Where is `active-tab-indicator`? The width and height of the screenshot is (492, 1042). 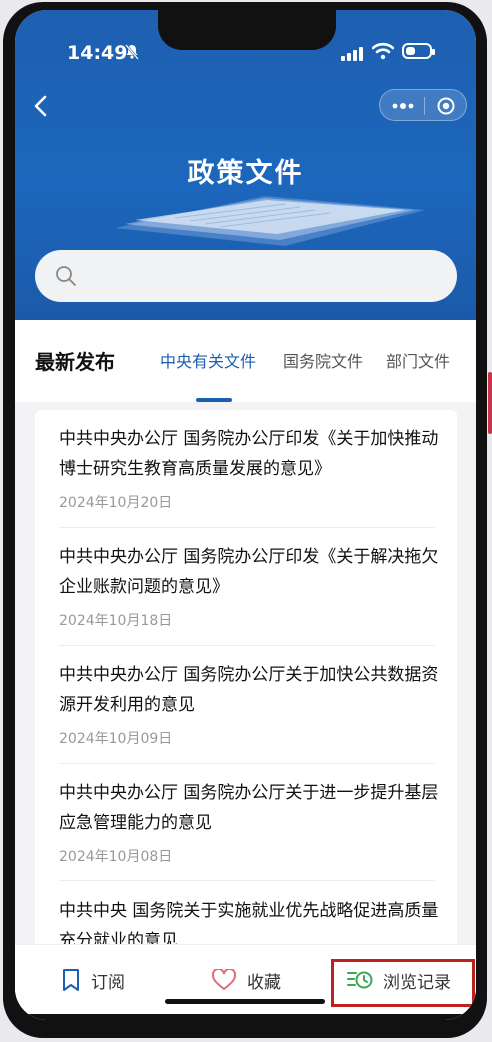 active-tab-indicator is located at coordinates (214, 400).